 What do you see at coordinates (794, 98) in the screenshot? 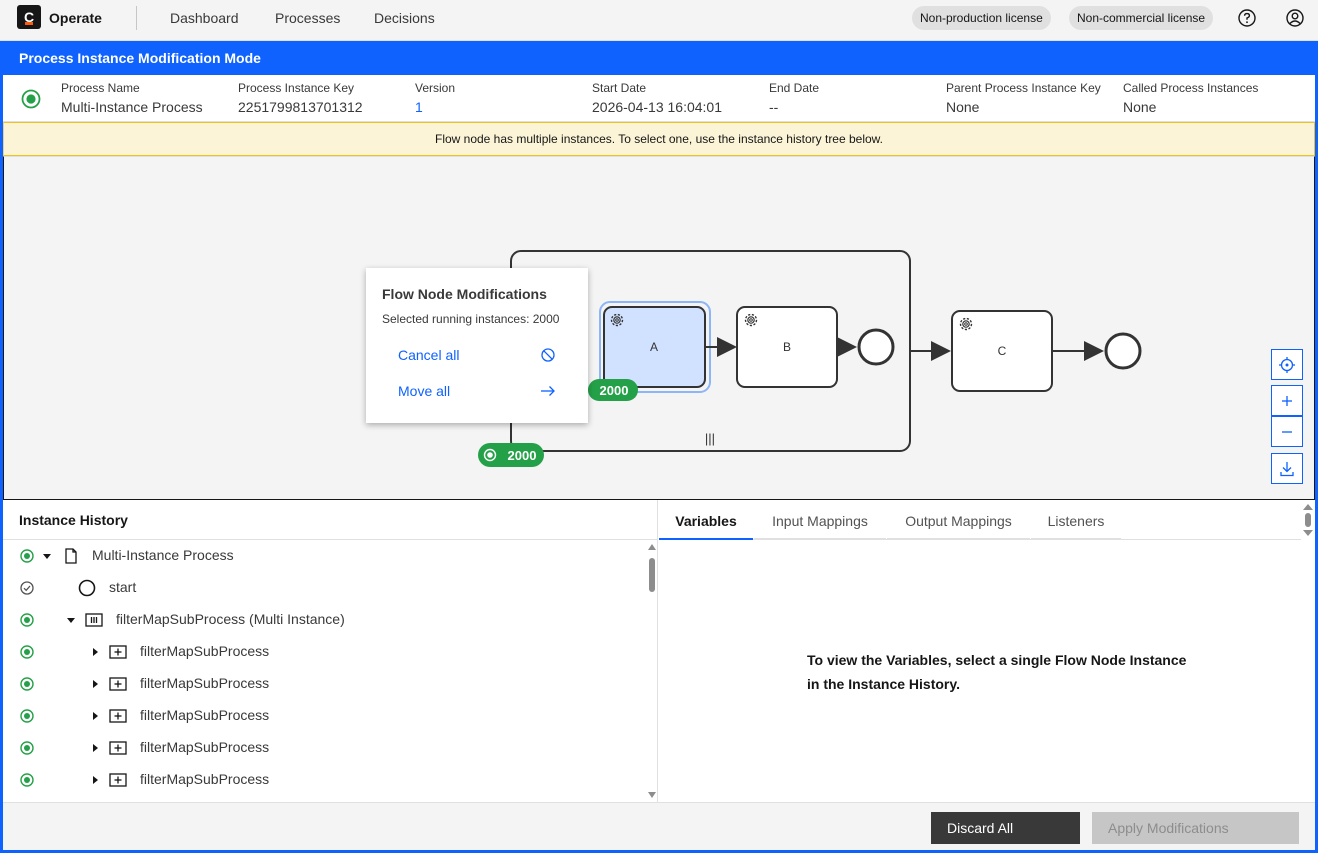
I see `header-end-date: End Date --` at bounding box center [794, 98].